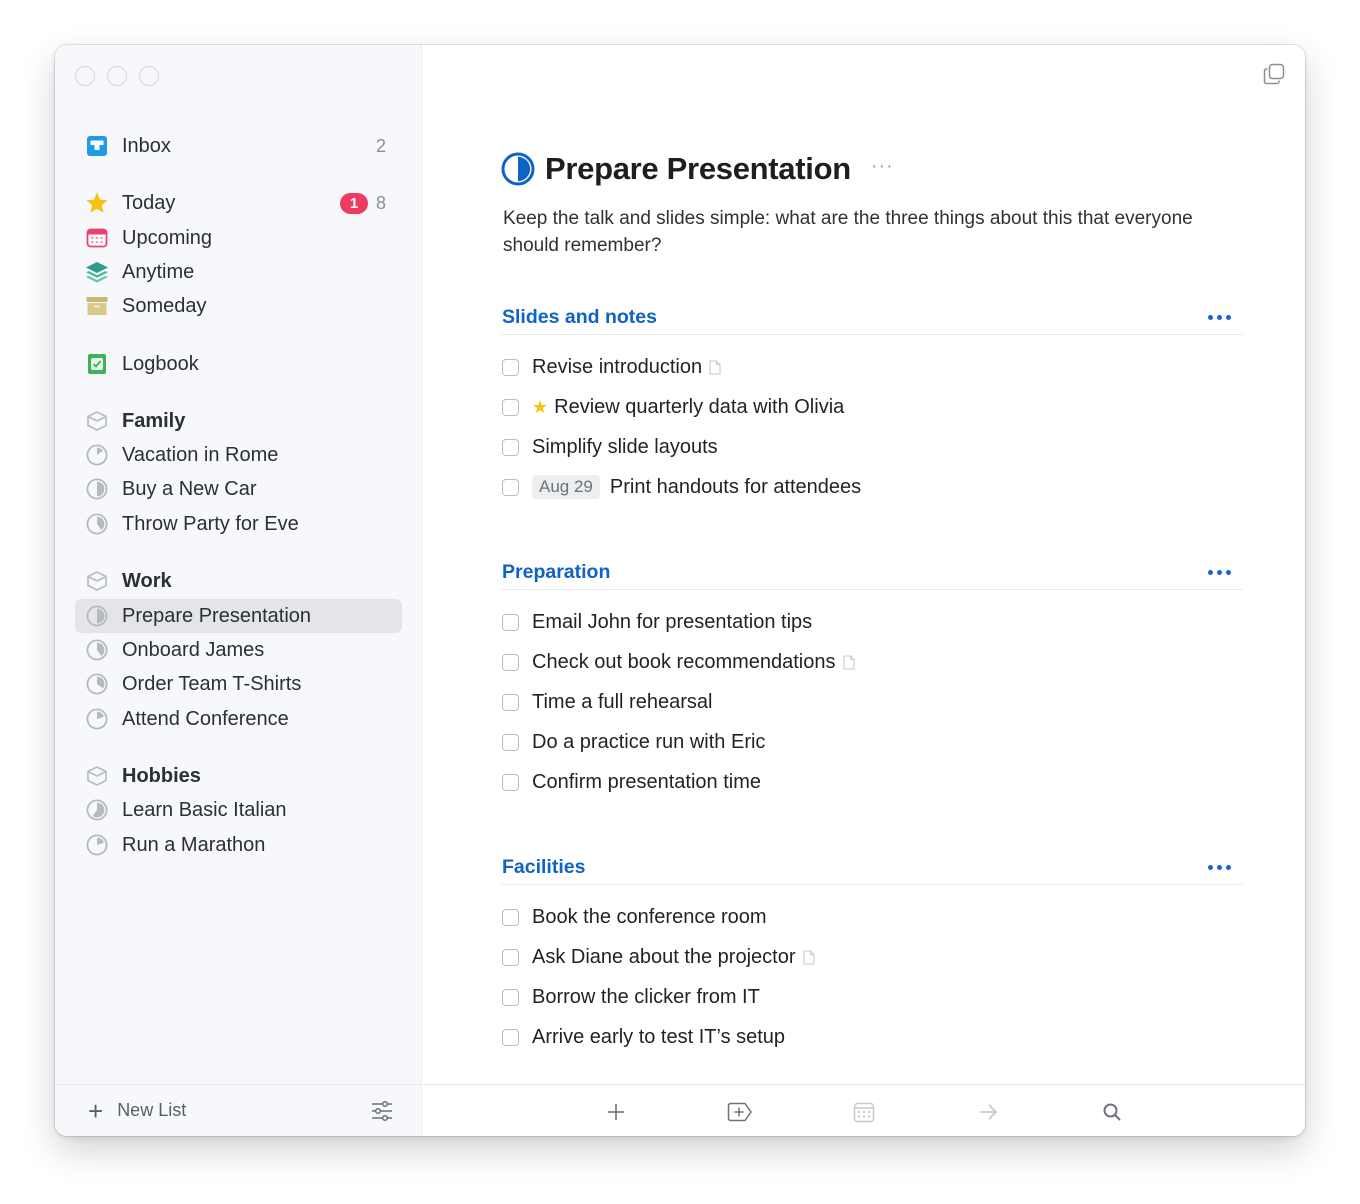 This screenshot has width=1360, height=1204. I want to click on sidebar-item-label: Run a Marathon, so click(194, 844).